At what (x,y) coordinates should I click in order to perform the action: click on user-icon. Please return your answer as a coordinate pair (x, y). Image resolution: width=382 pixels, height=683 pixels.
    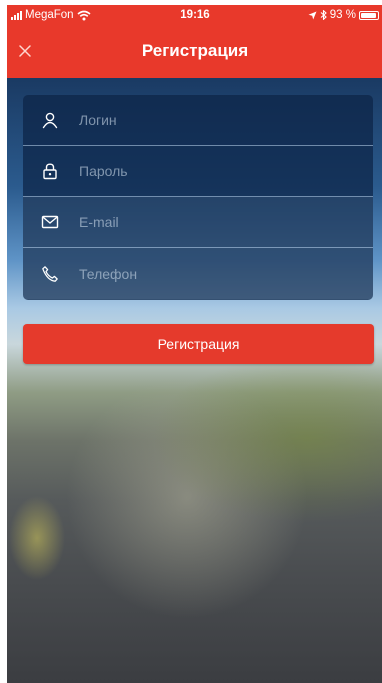
    Looking at the image, I should click on (50, 120).